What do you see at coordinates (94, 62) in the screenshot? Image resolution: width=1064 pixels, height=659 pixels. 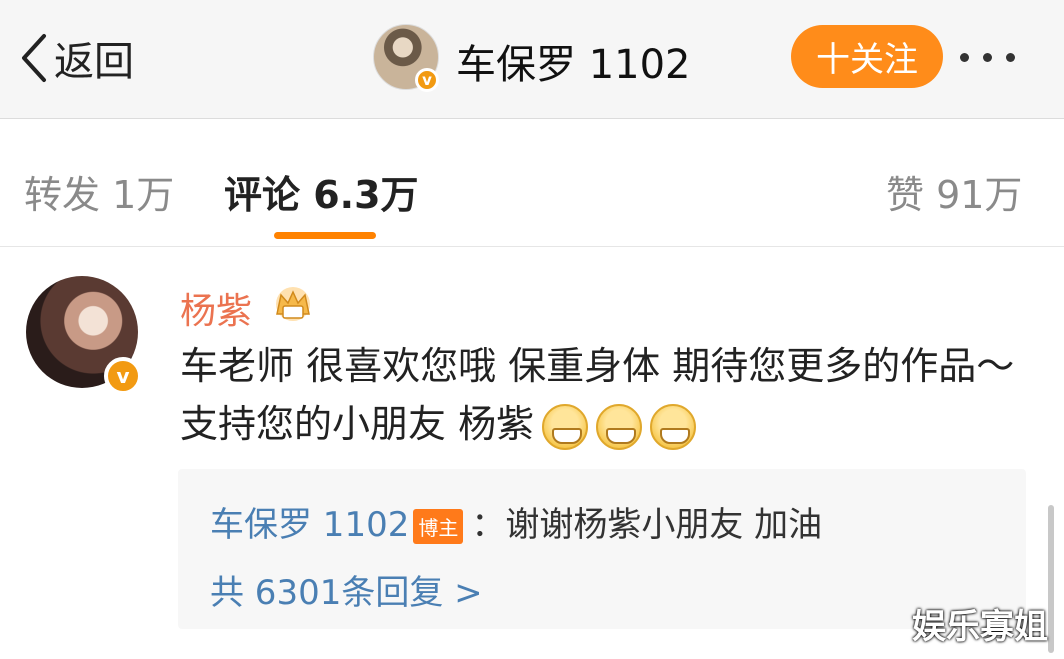 I see `back-label: 返回` at bounding box center [94, 62].